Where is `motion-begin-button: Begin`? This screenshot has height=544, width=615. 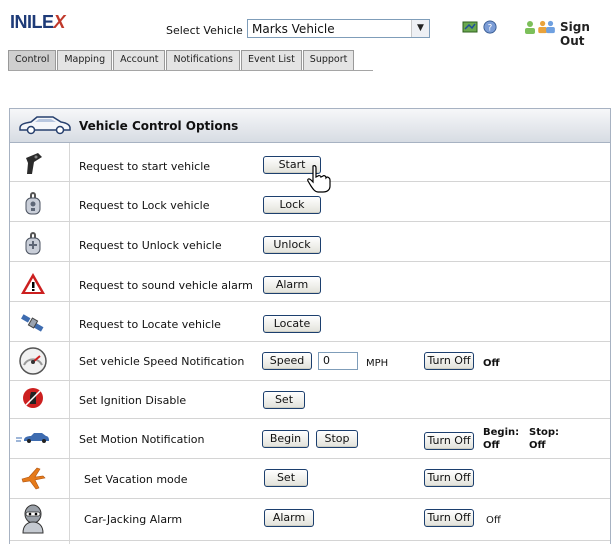
motion-begin-button: Begin is located at coordinates (285, 439).